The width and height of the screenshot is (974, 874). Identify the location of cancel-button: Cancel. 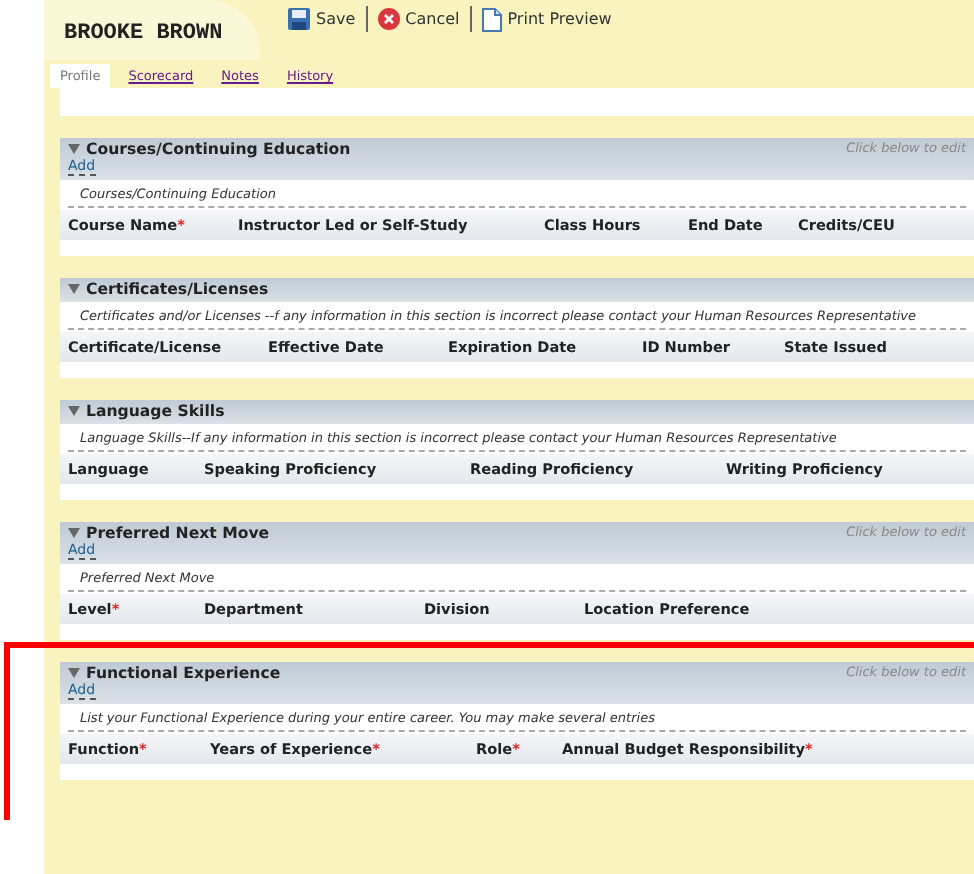
(418, 19).